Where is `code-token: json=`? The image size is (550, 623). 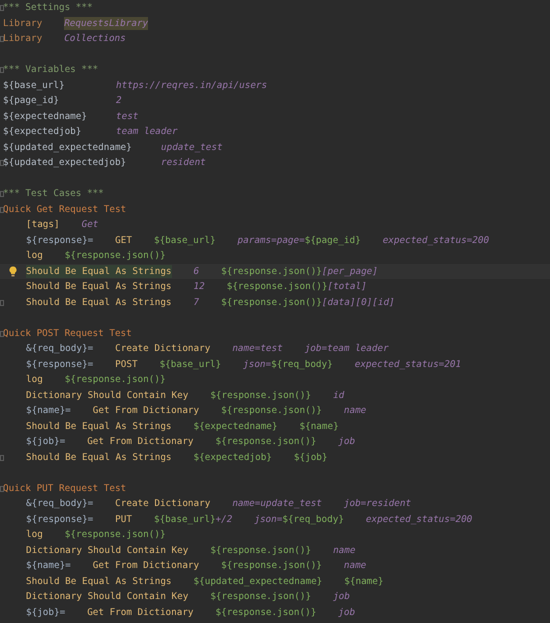 code-token: json= is located at coordinates (257, 364).